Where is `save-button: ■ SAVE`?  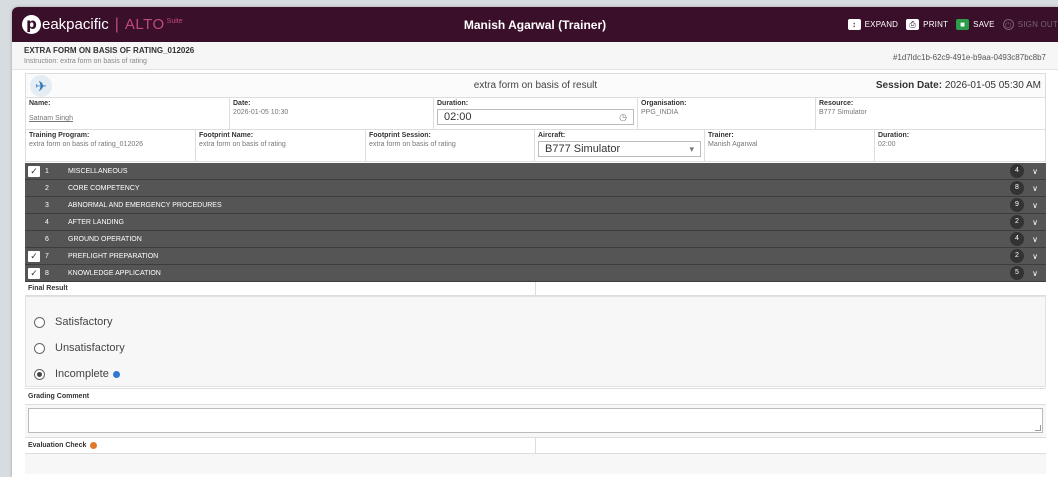
save-button: ■ SAVE is located at coordinates (975, 24).